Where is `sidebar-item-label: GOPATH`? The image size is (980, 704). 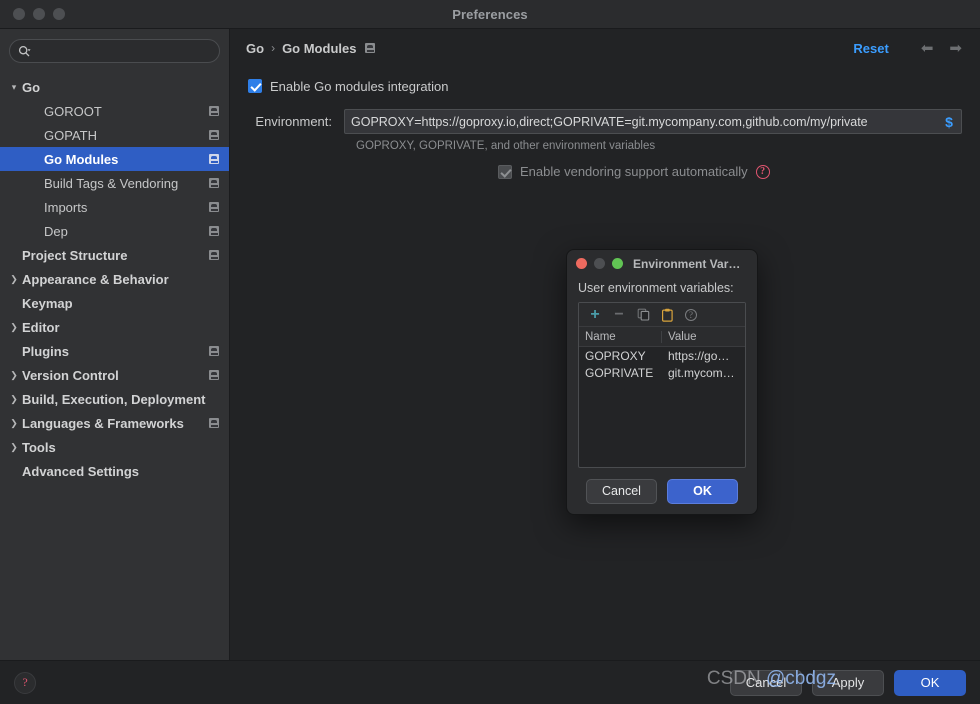
sidebar-item-label: GOPATH is located at coordinates (70, 135).